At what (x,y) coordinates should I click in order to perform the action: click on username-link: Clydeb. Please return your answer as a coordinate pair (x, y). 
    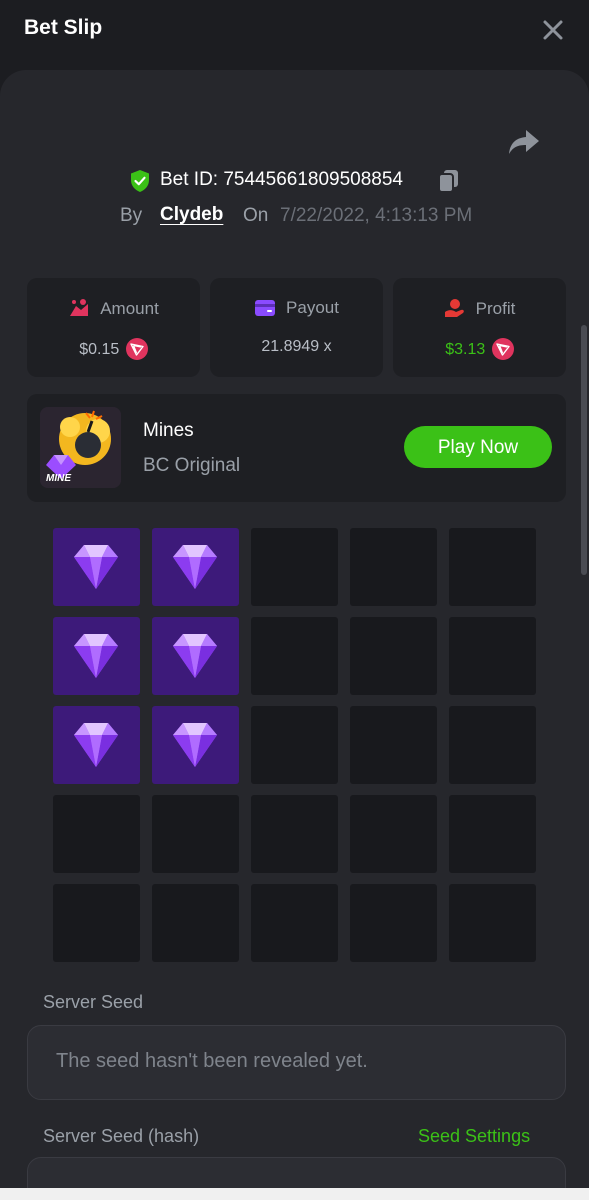
    Looking at the image, I should click on (191, 215).